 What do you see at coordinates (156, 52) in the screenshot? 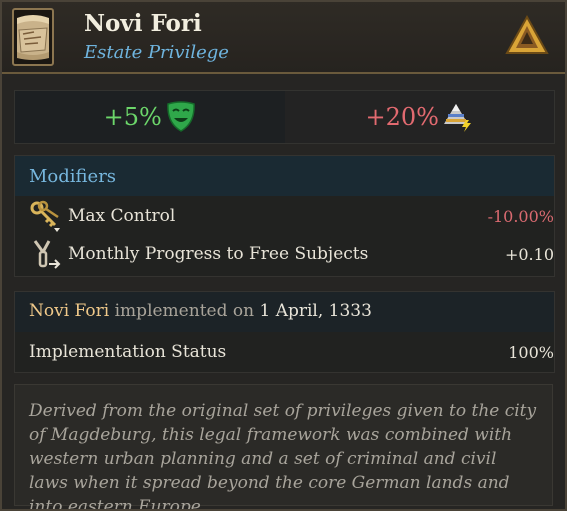
I see `privilege-subtitle: Estate Privilege` at bounding box center [156, 52].